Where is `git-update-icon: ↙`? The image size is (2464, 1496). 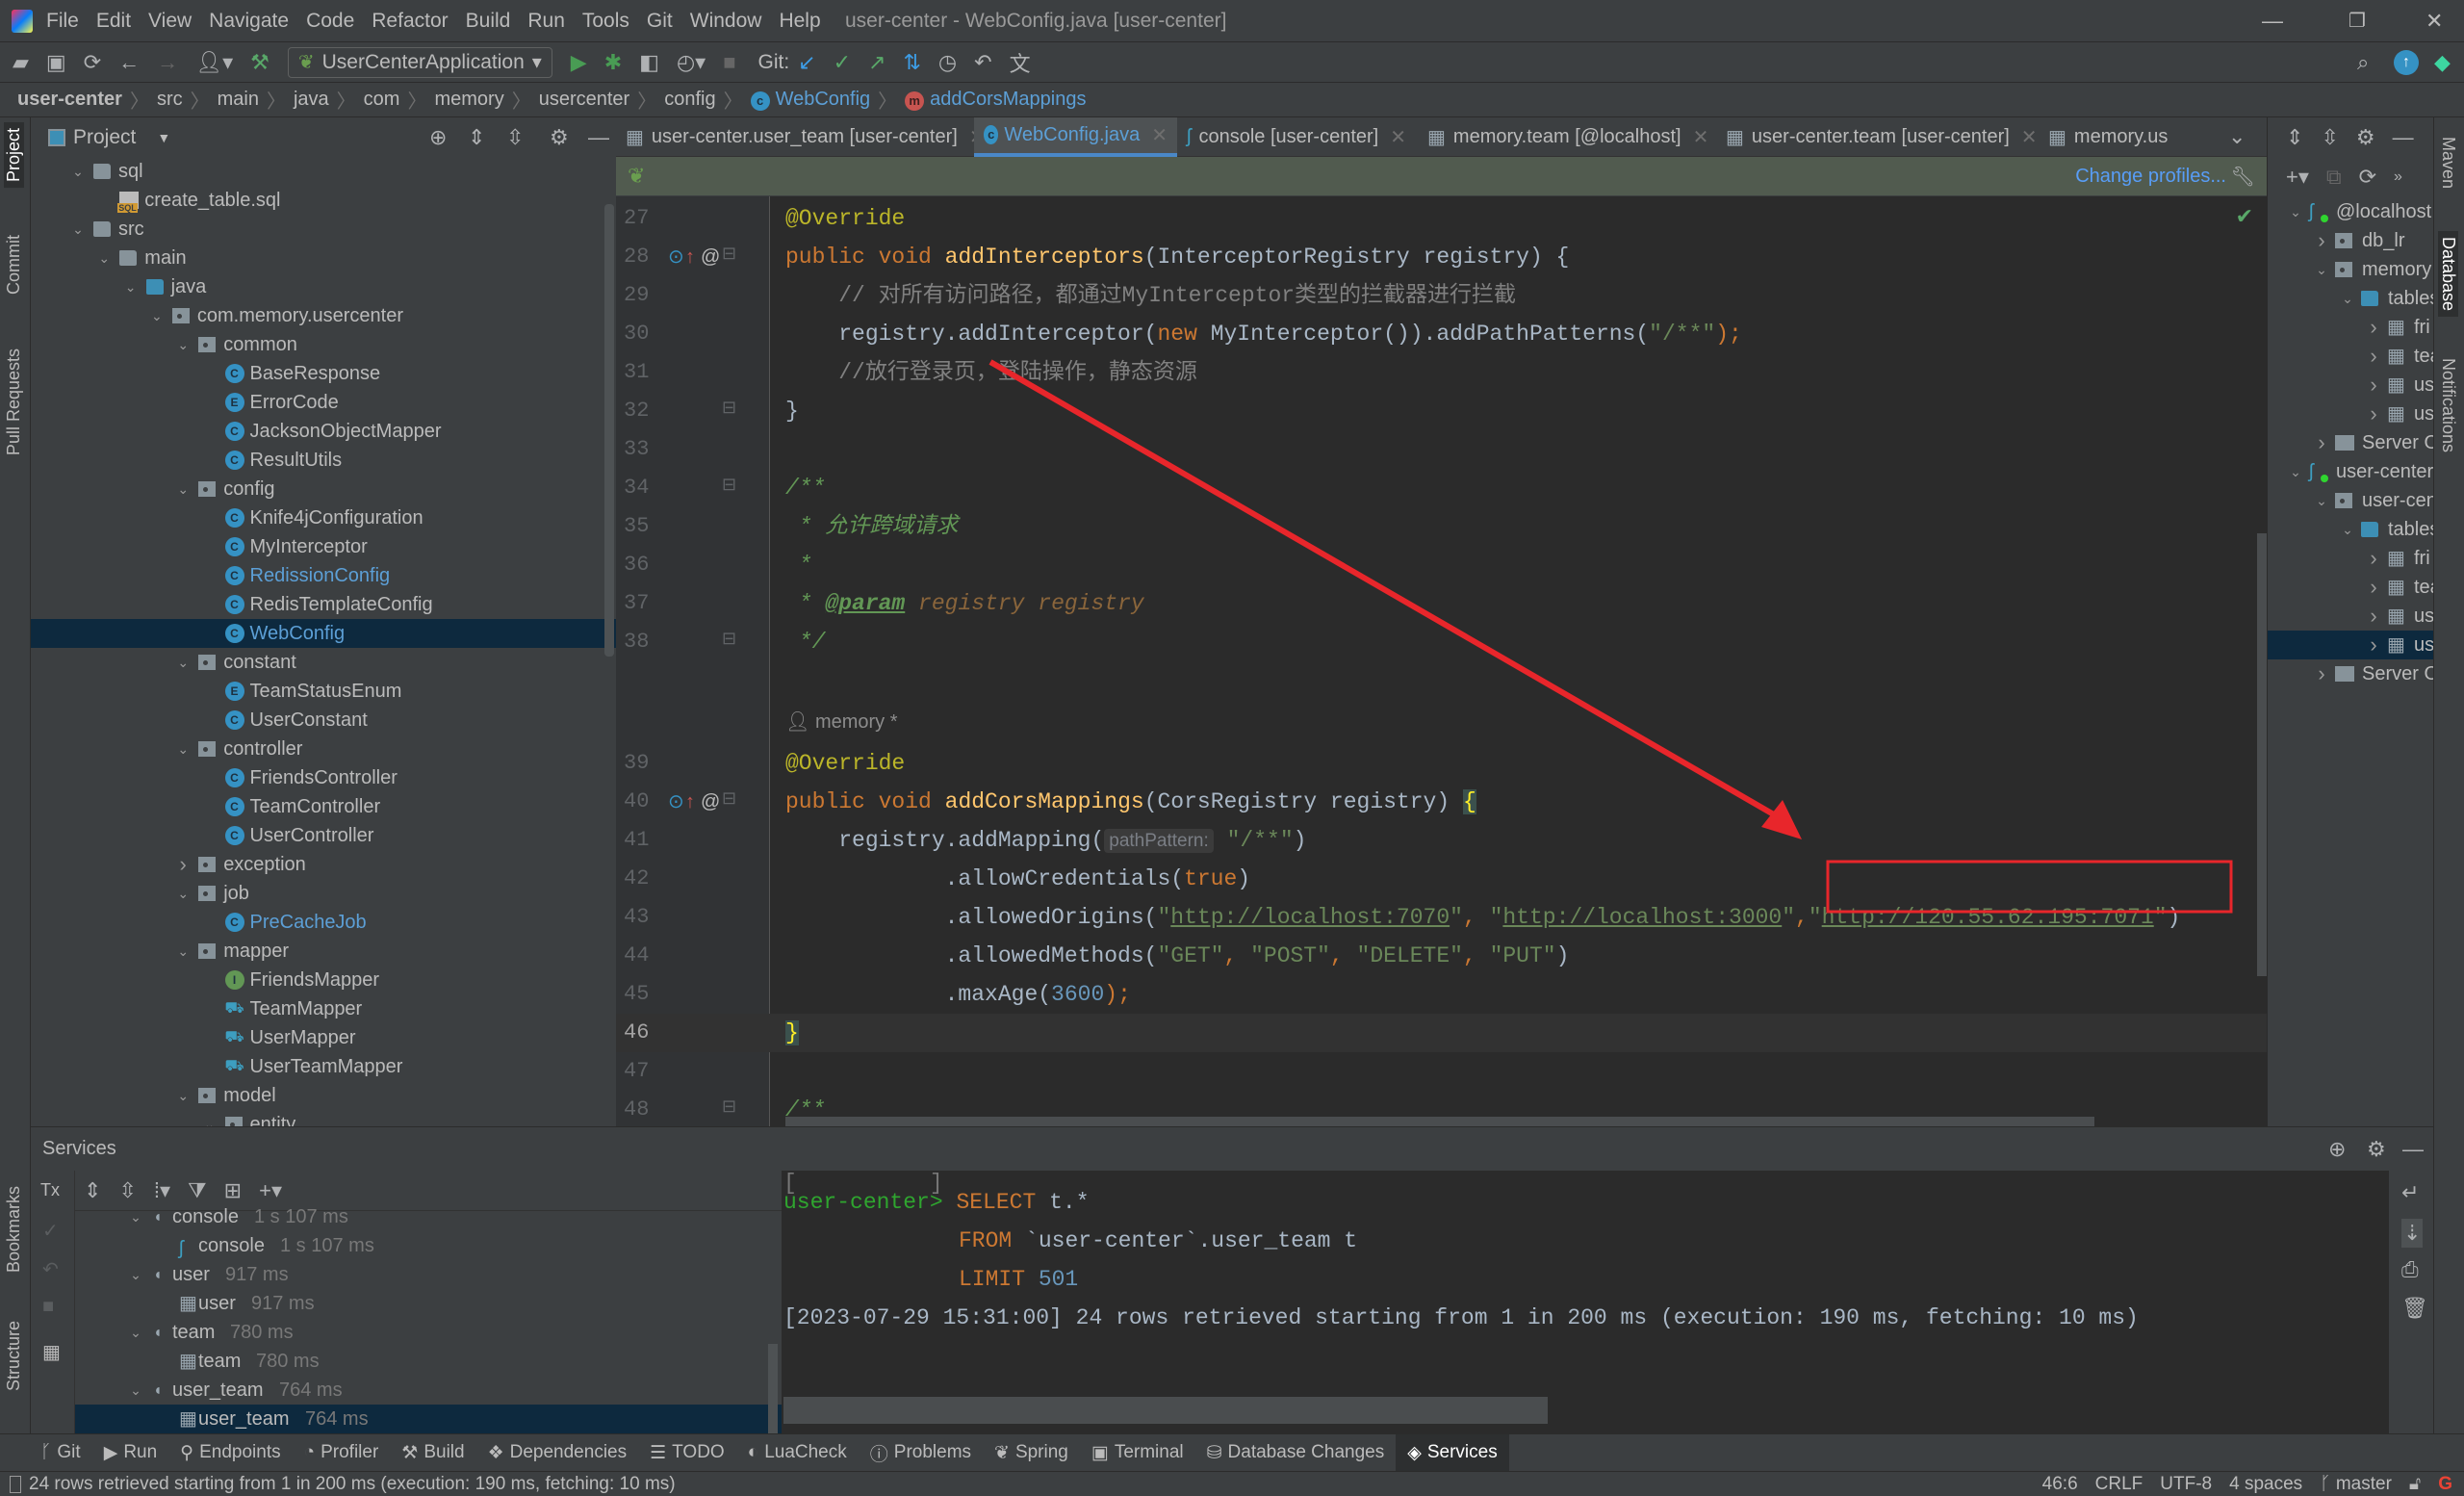 git-update-icon: ↙ is located at coordinates (806, 62).